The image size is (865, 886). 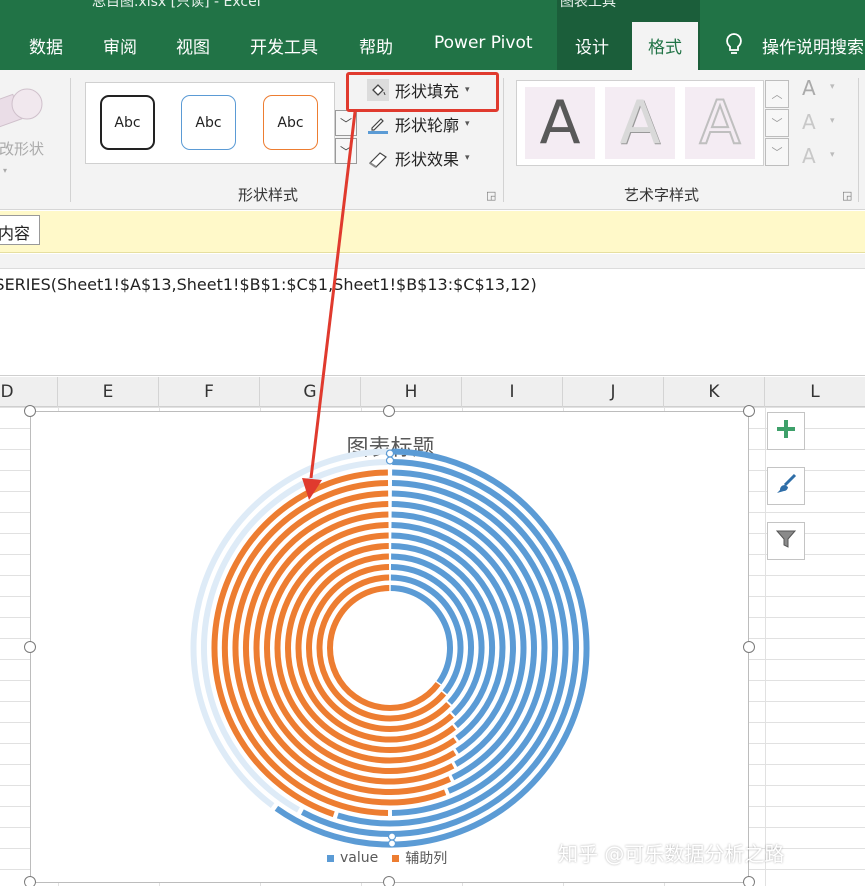 What do you see at coordinates (21, 108) in the screenshot?
I see `change-shape-icon` at bounding box center [21, 108].